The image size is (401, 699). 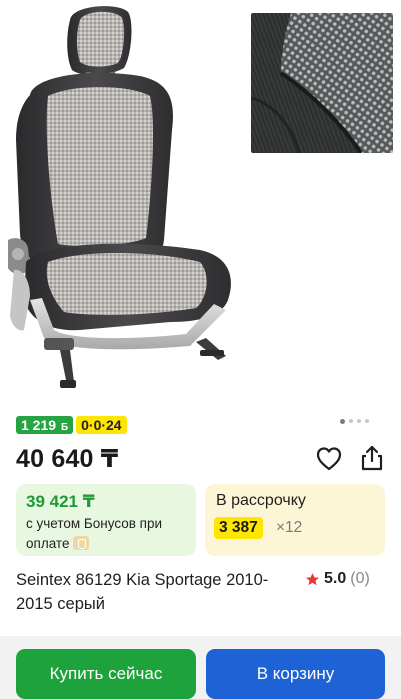 I want to click on gallery-pagination, so click(x=354, y=421).